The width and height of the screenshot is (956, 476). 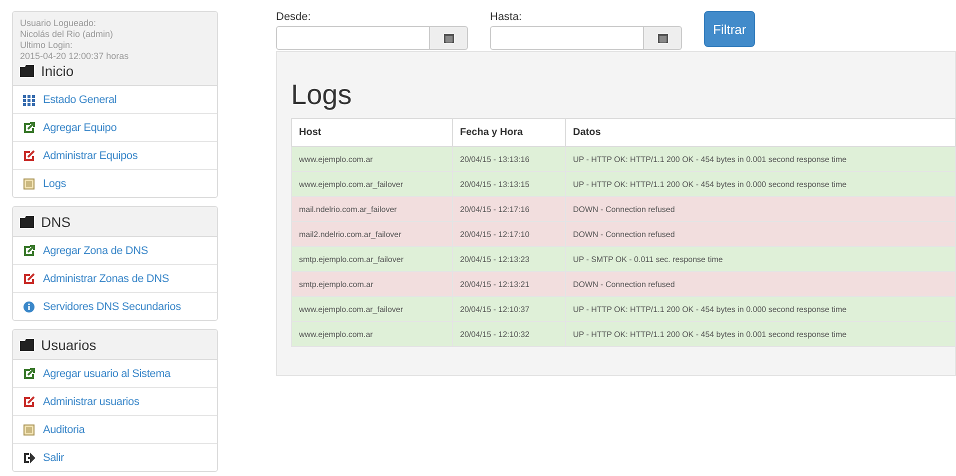 I want to click on table-cell: 20/04/15 - 12:10:32, so click(x=509, y=334).